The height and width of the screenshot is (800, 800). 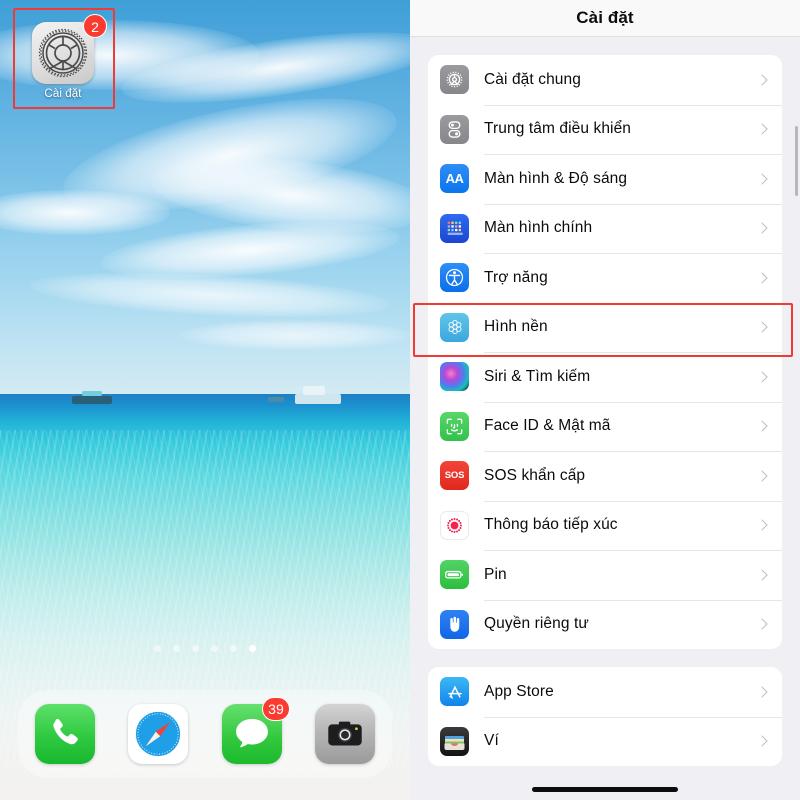 I want to click on accessibility-icon, so click(x=454, y=278).